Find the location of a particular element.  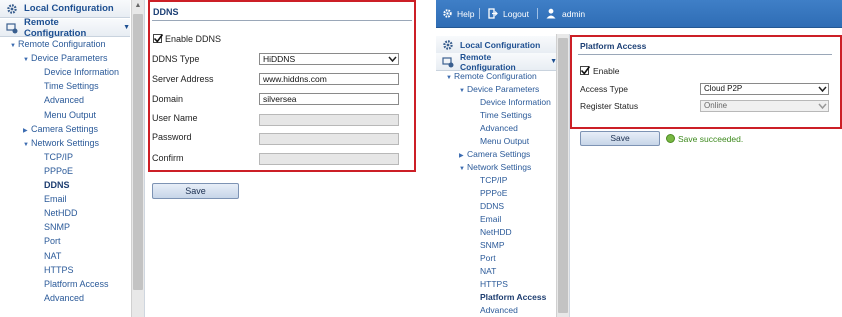

help-link: Help is located at coordinates (458, 13).